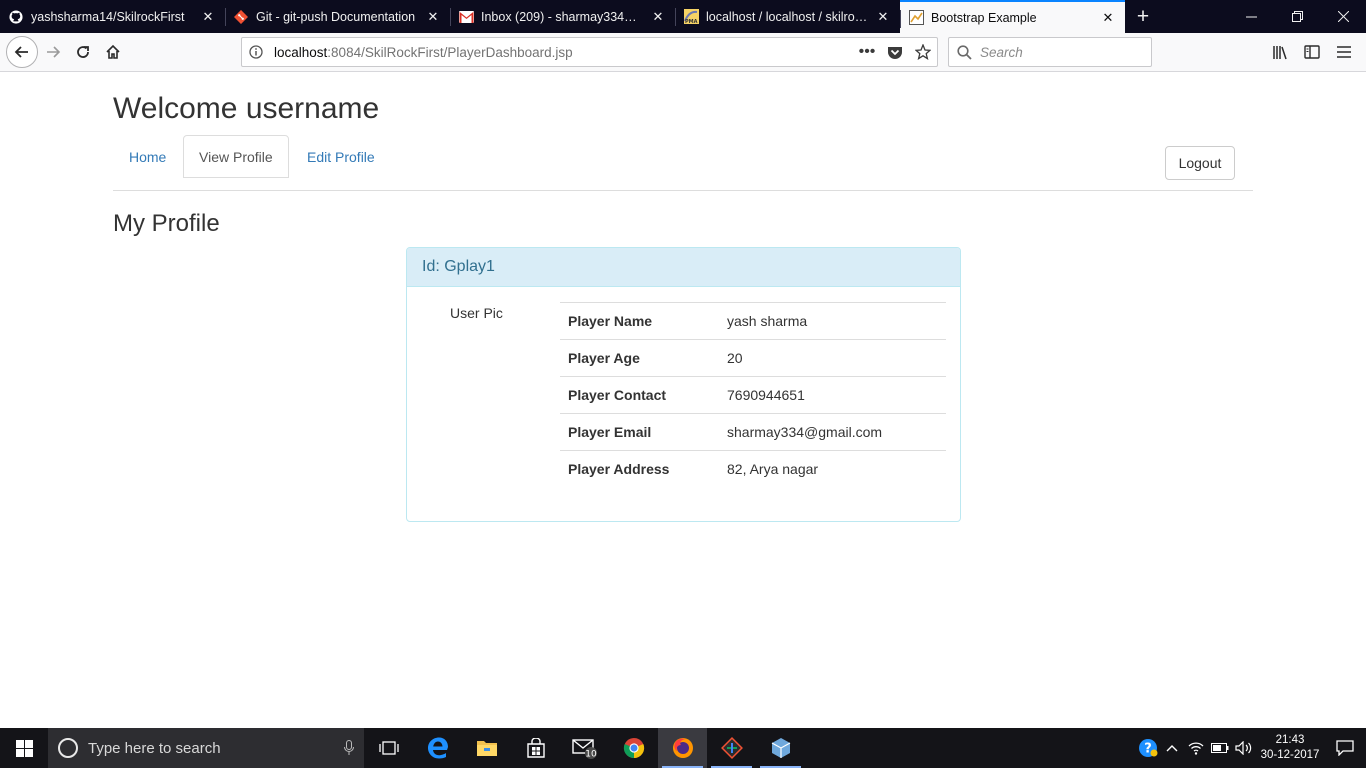 This screenshot has width=1366, height=768. Describe the element at coordinates (1251, 16) in the screenshot. I see `minimize-icon` at that location.